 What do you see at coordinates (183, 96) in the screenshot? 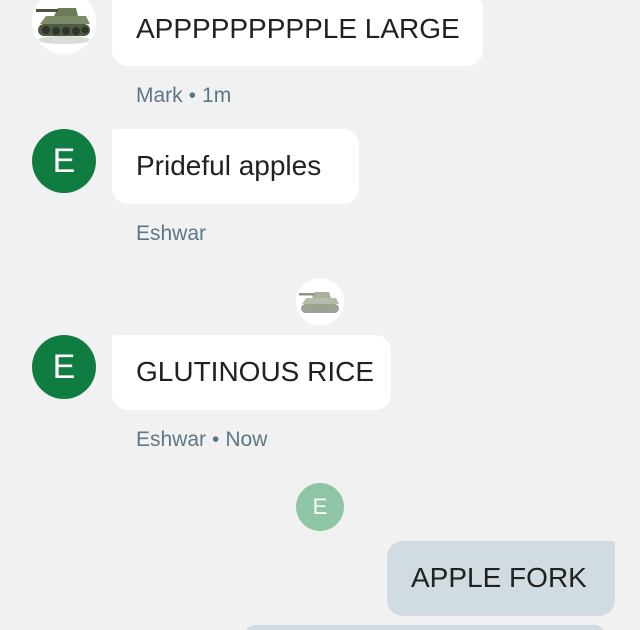
I see `message-meta: Mark • 1m` at bounding box center [183, 96].